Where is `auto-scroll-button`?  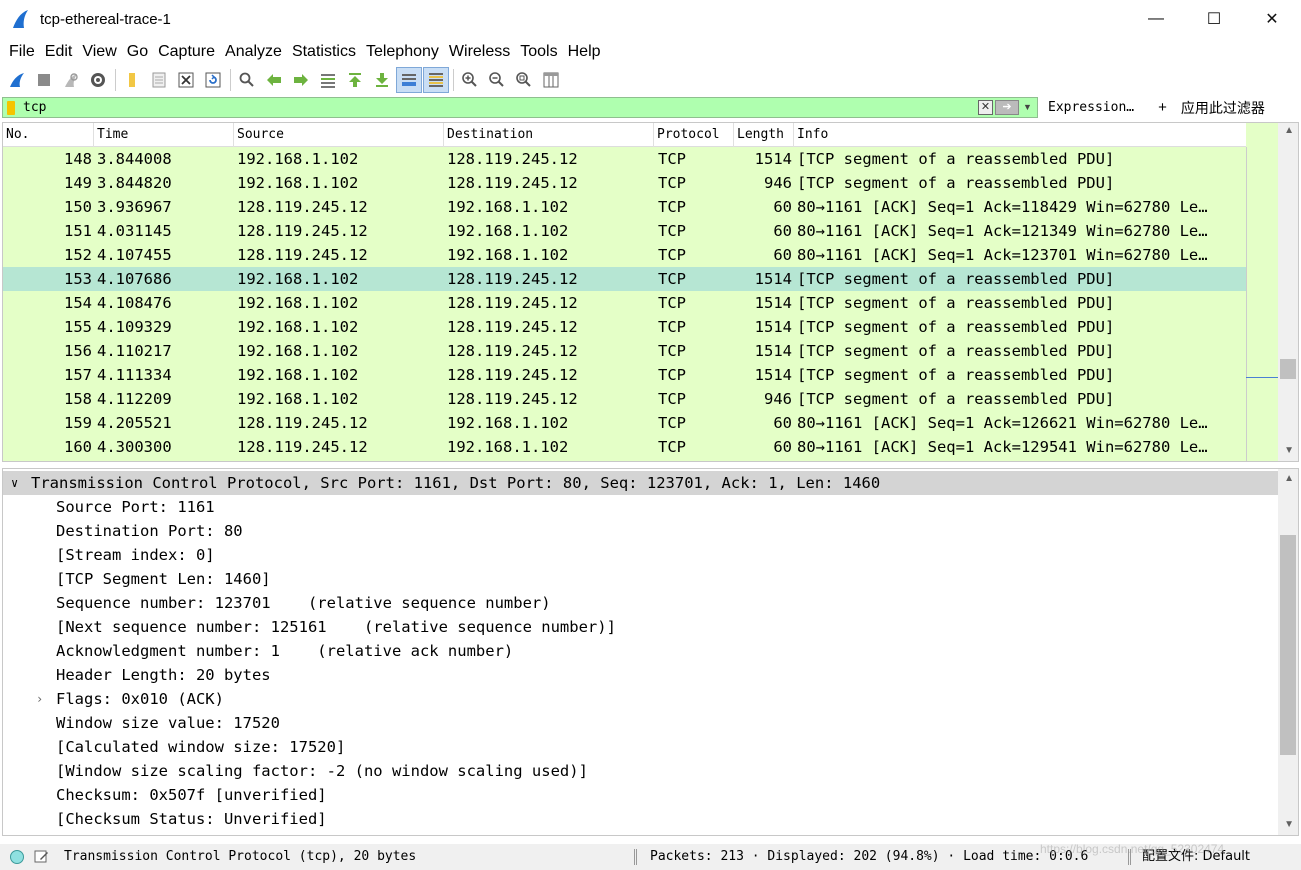 auto-scroll-button is located at coordinates (409, 80).